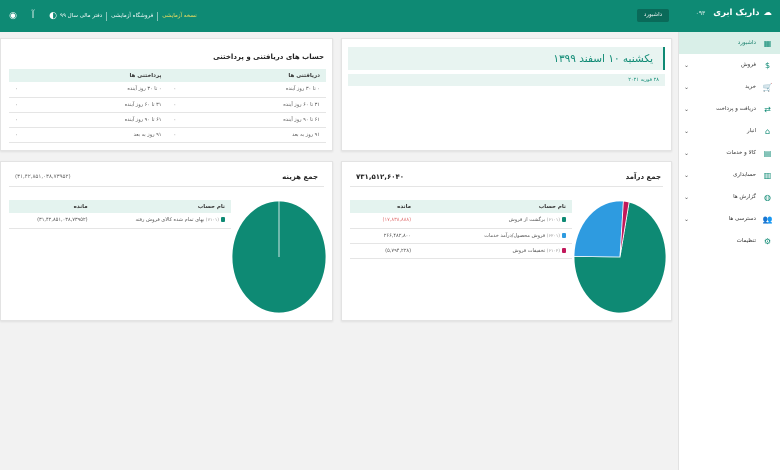 The height and width of the screenshot is (470, 780). I want to click on payable-cell: ۹۱ روز به بعد ۰, so click(88, 135).